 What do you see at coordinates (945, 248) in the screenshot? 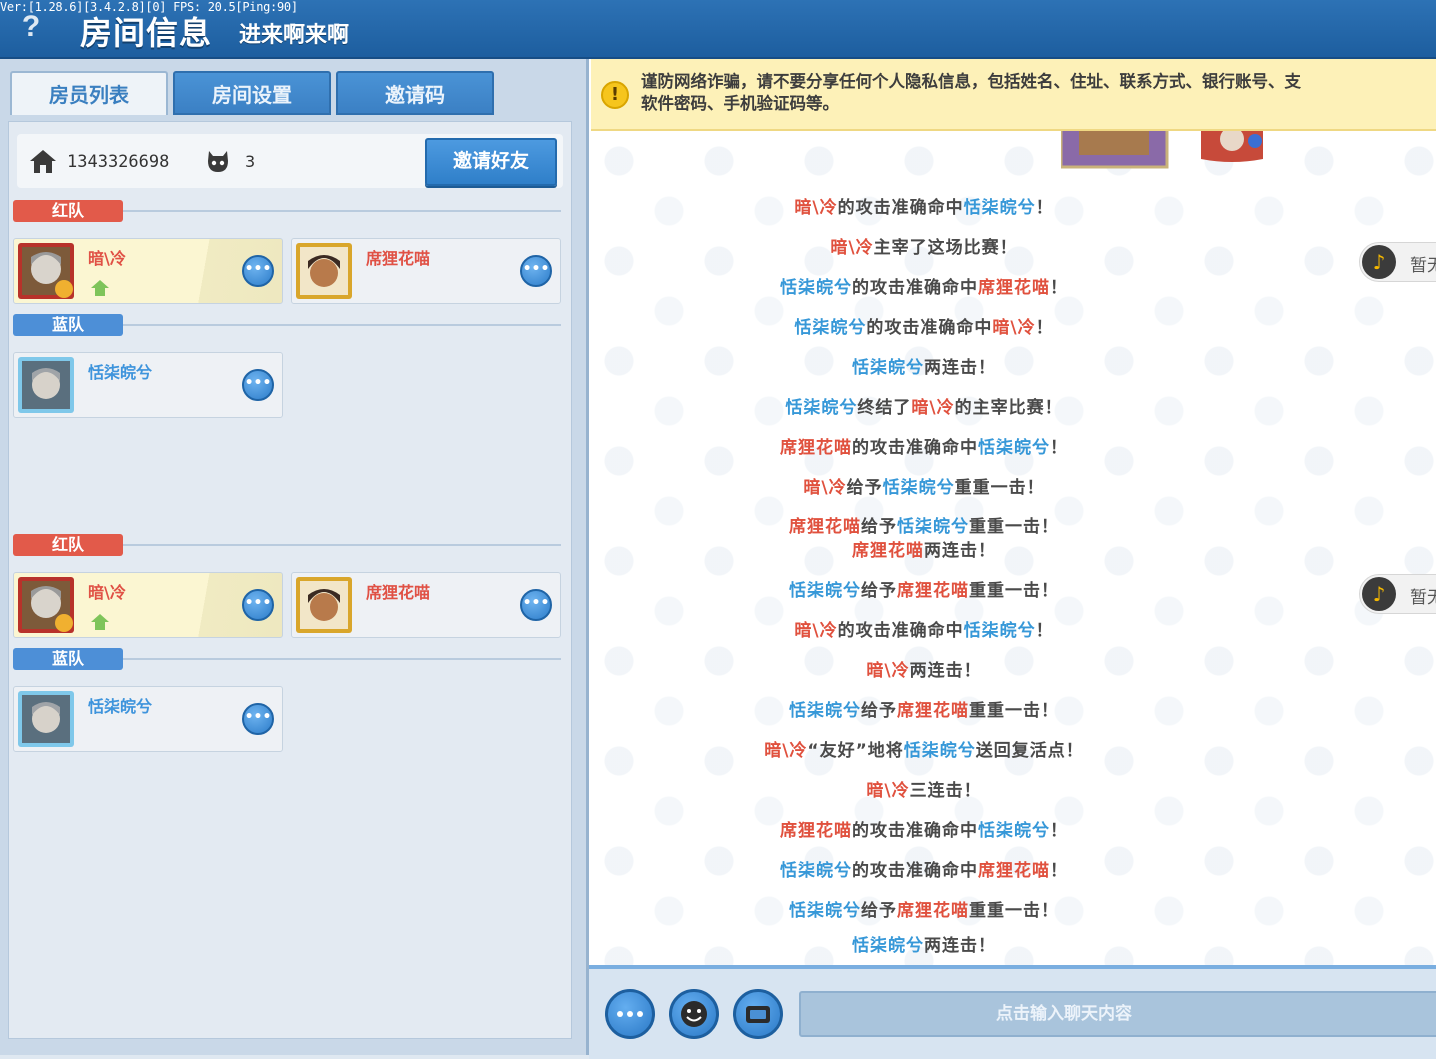
I see `message-text: 主宰了这场比赛！` at bounding box center [945, 248].